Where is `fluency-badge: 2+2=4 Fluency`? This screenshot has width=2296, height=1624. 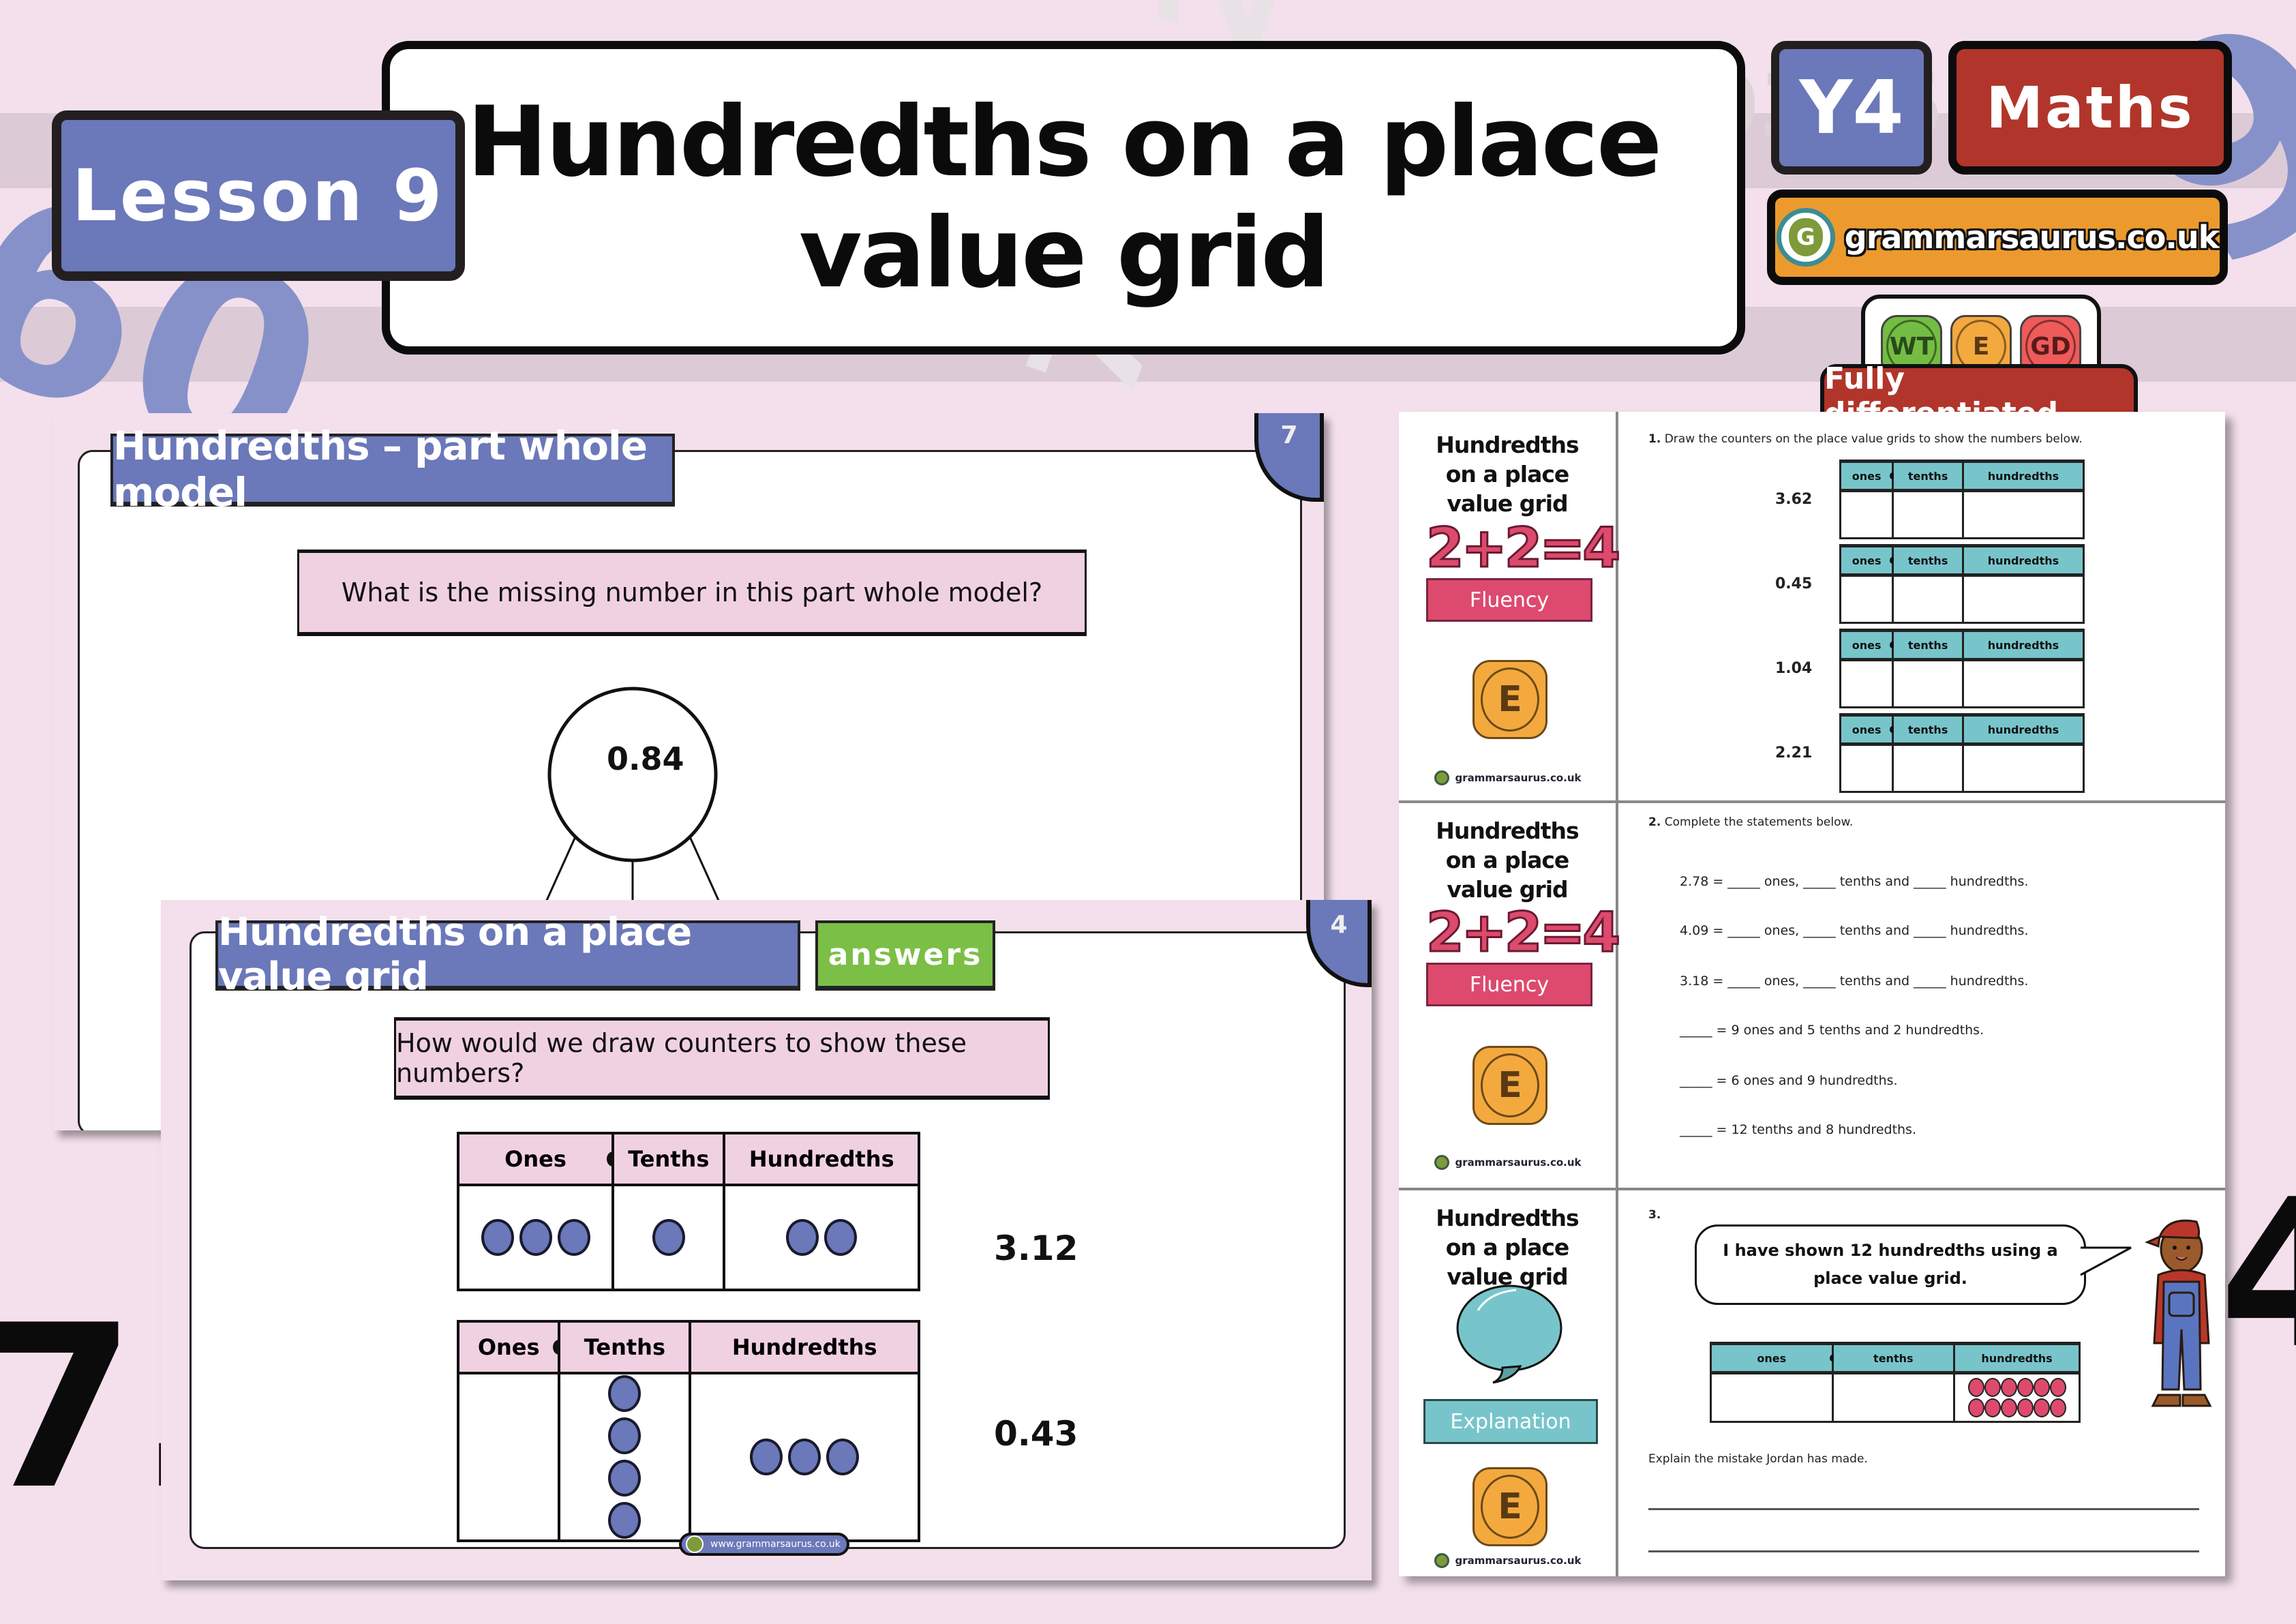 fluency-badge: 2+2=4 Fluency is located at coordinates (1523, 953).